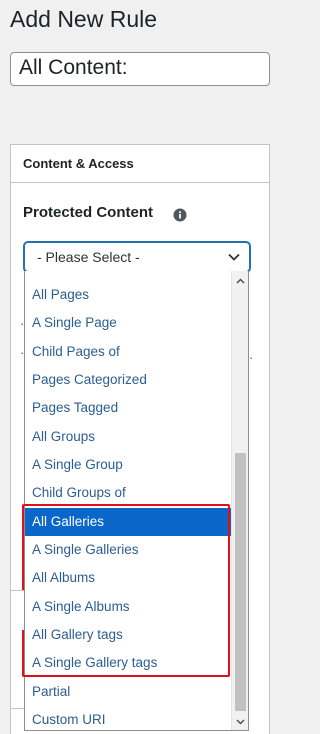 The image size is (320, 734). What do you see at coordinates (128, 607) in the screenshot?
I see `dropdown-option: A Single Albums` at bounding box center [128, 607].